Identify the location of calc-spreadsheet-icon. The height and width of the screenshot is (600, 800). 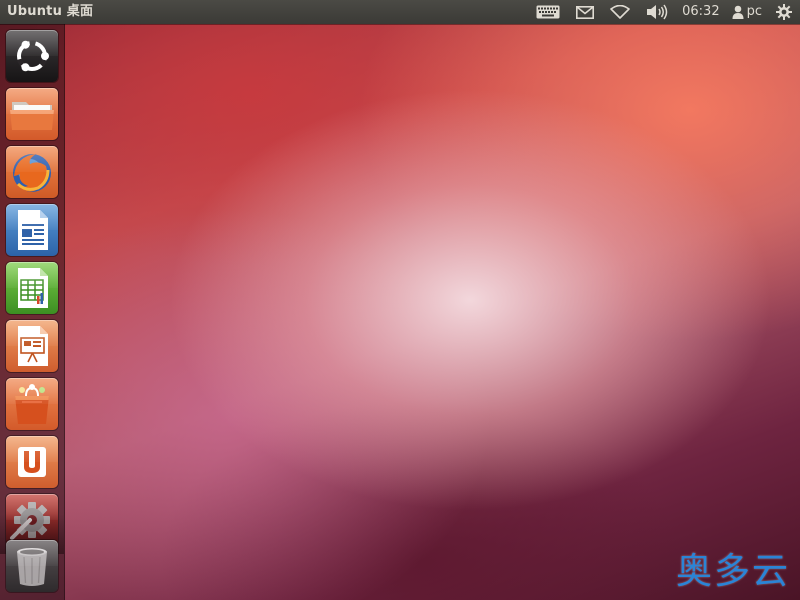
(33, 288).